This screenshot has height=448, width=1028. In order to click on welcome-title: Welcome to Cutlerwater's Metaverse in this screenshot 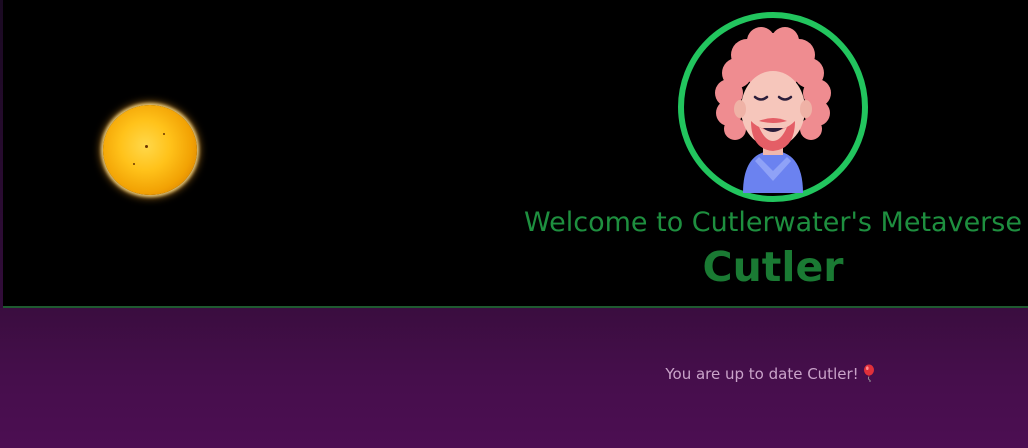, I will do `click(773, 222)`.